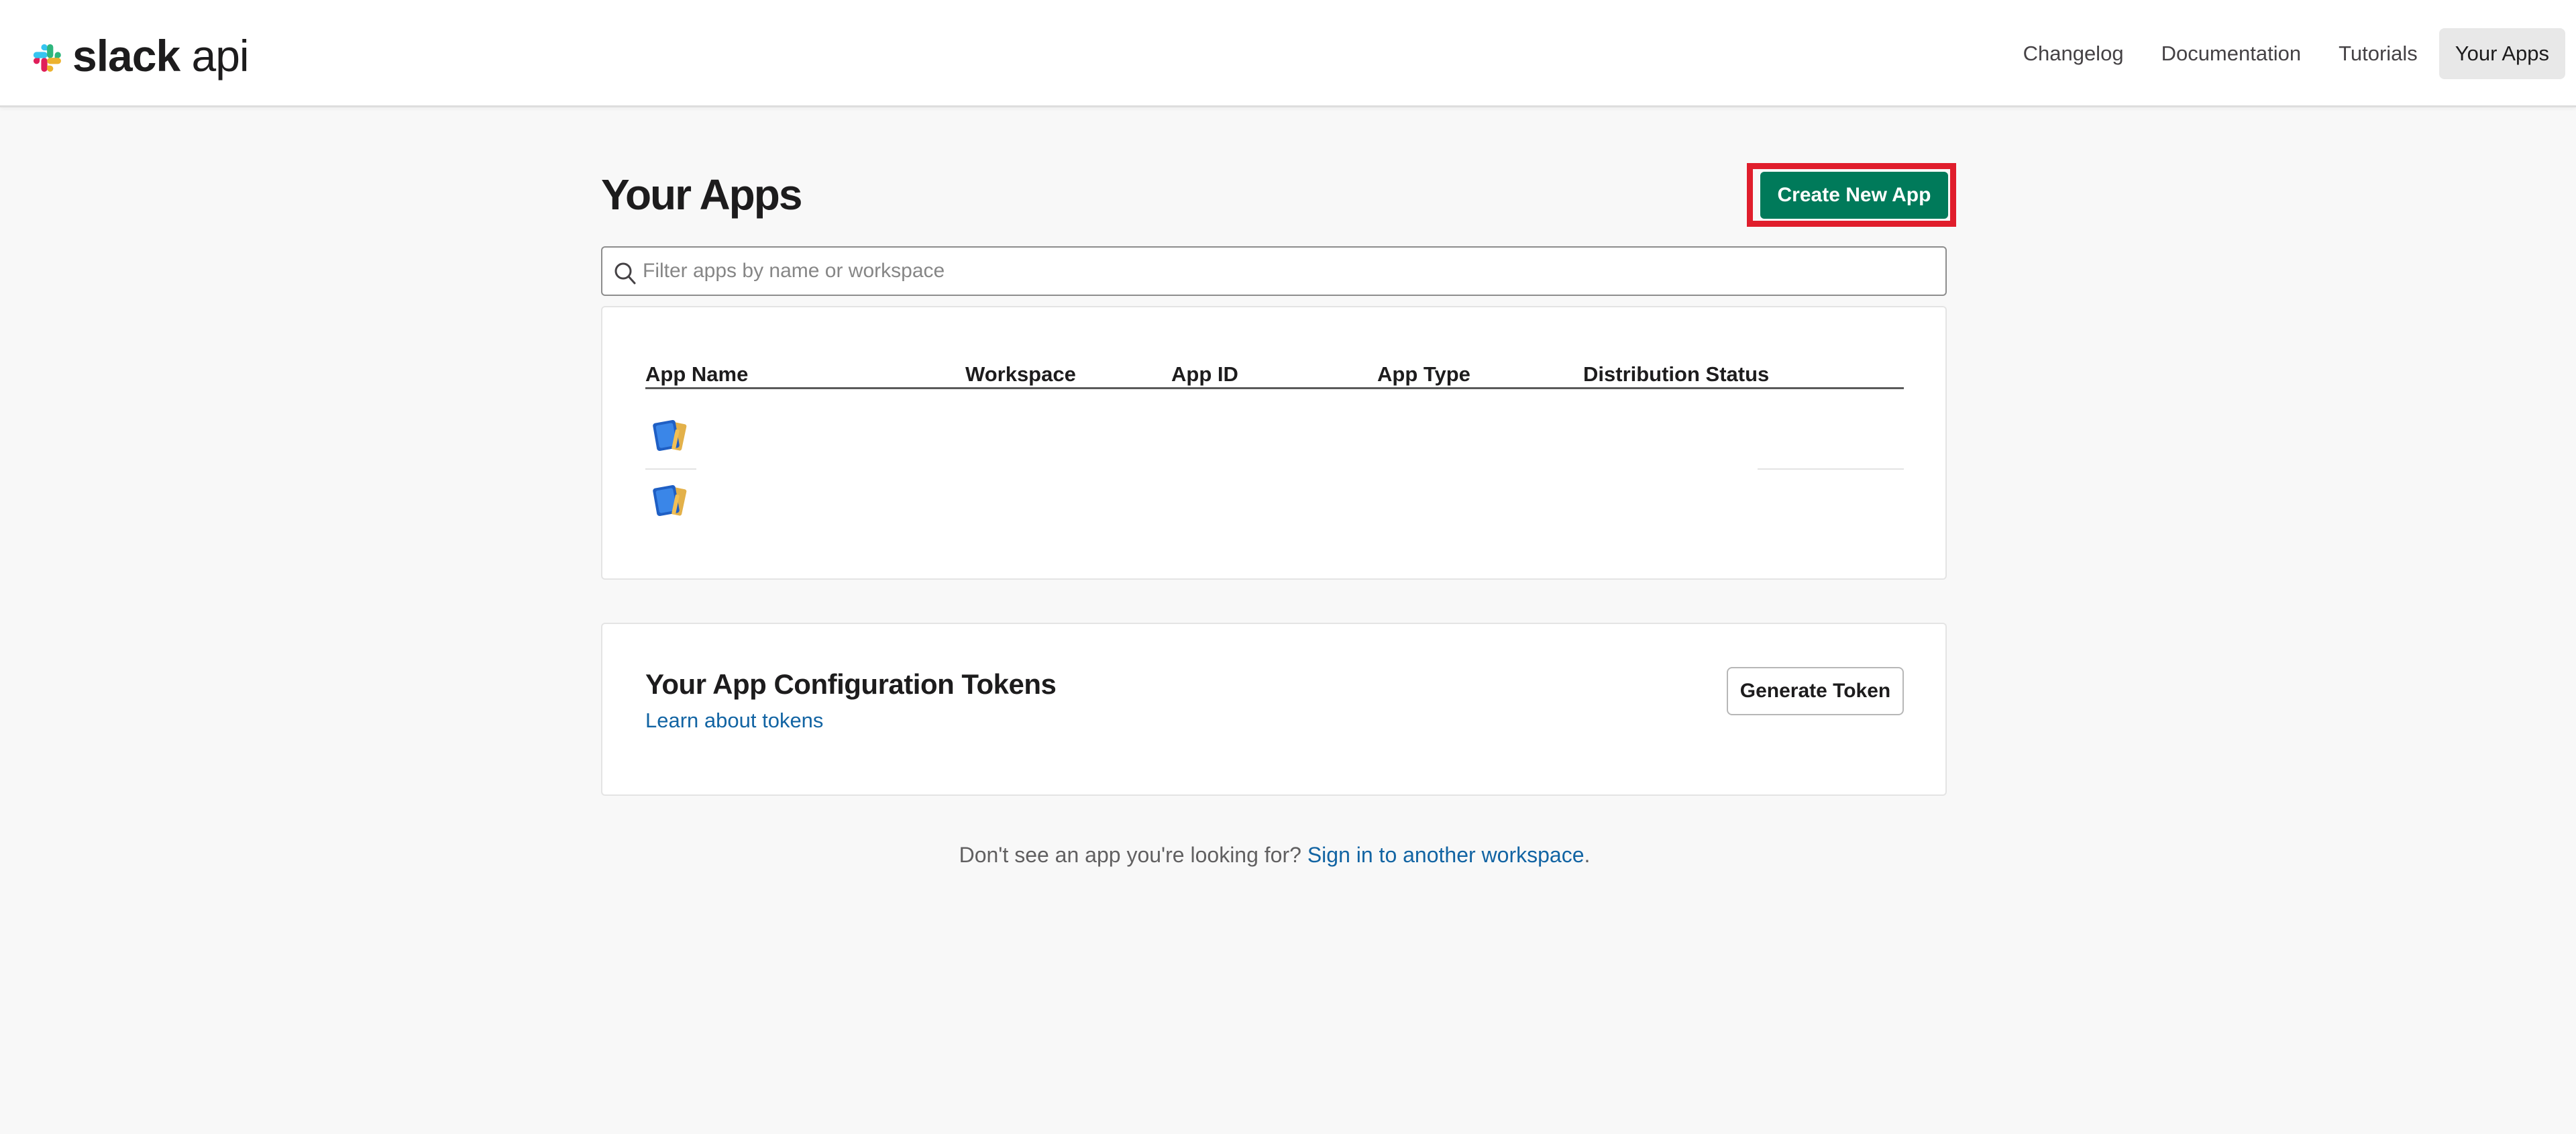 The height and width of the screenshot is (1134, 2576). What do you see at coordinates (1446, 855) in the screenshot?
I see `sign-in-another-workspace-link: Sign in to another workspace` at bounding box center [1446, 855].